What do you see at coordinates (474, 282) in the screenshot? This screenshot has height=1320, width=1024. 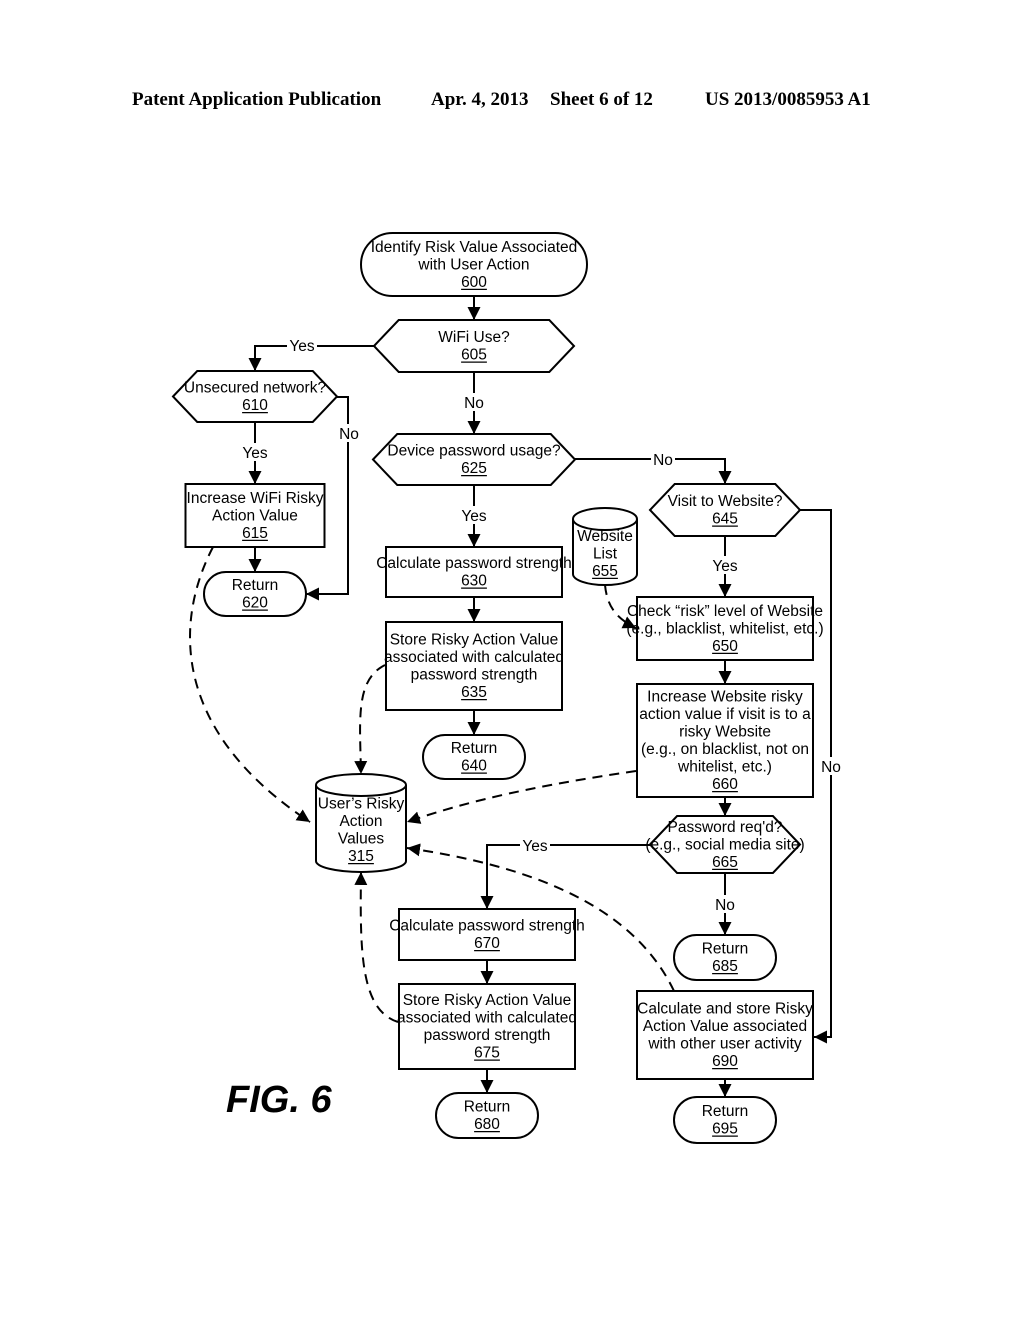 I see `node-reference-number: 600` at bounding box center [474, 282].